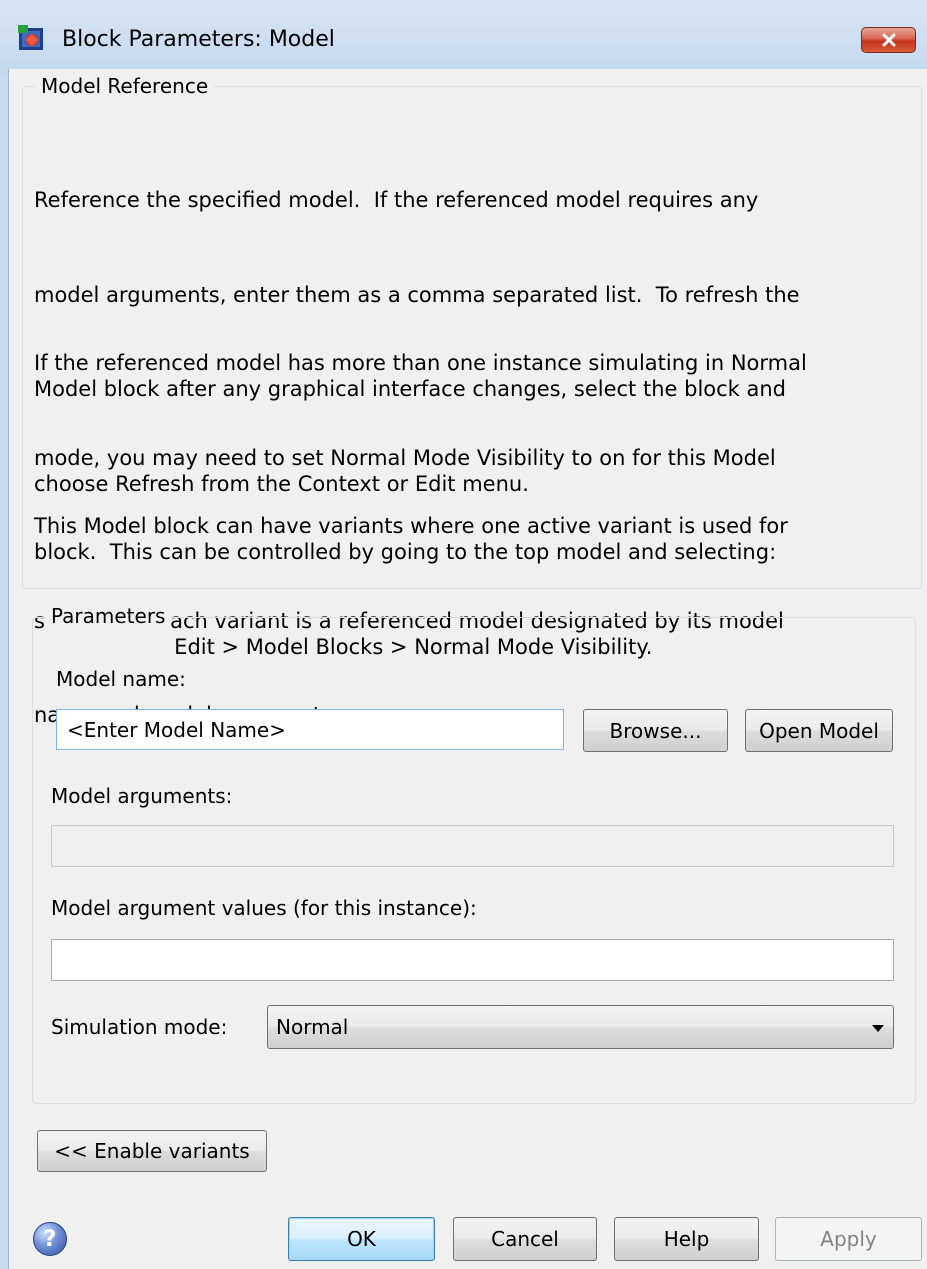 This screenshot has height=1269, width=927. Describe the element at coordinates (819, 730) in the screenshot. I see `open-model-button: Open Model` at that location.